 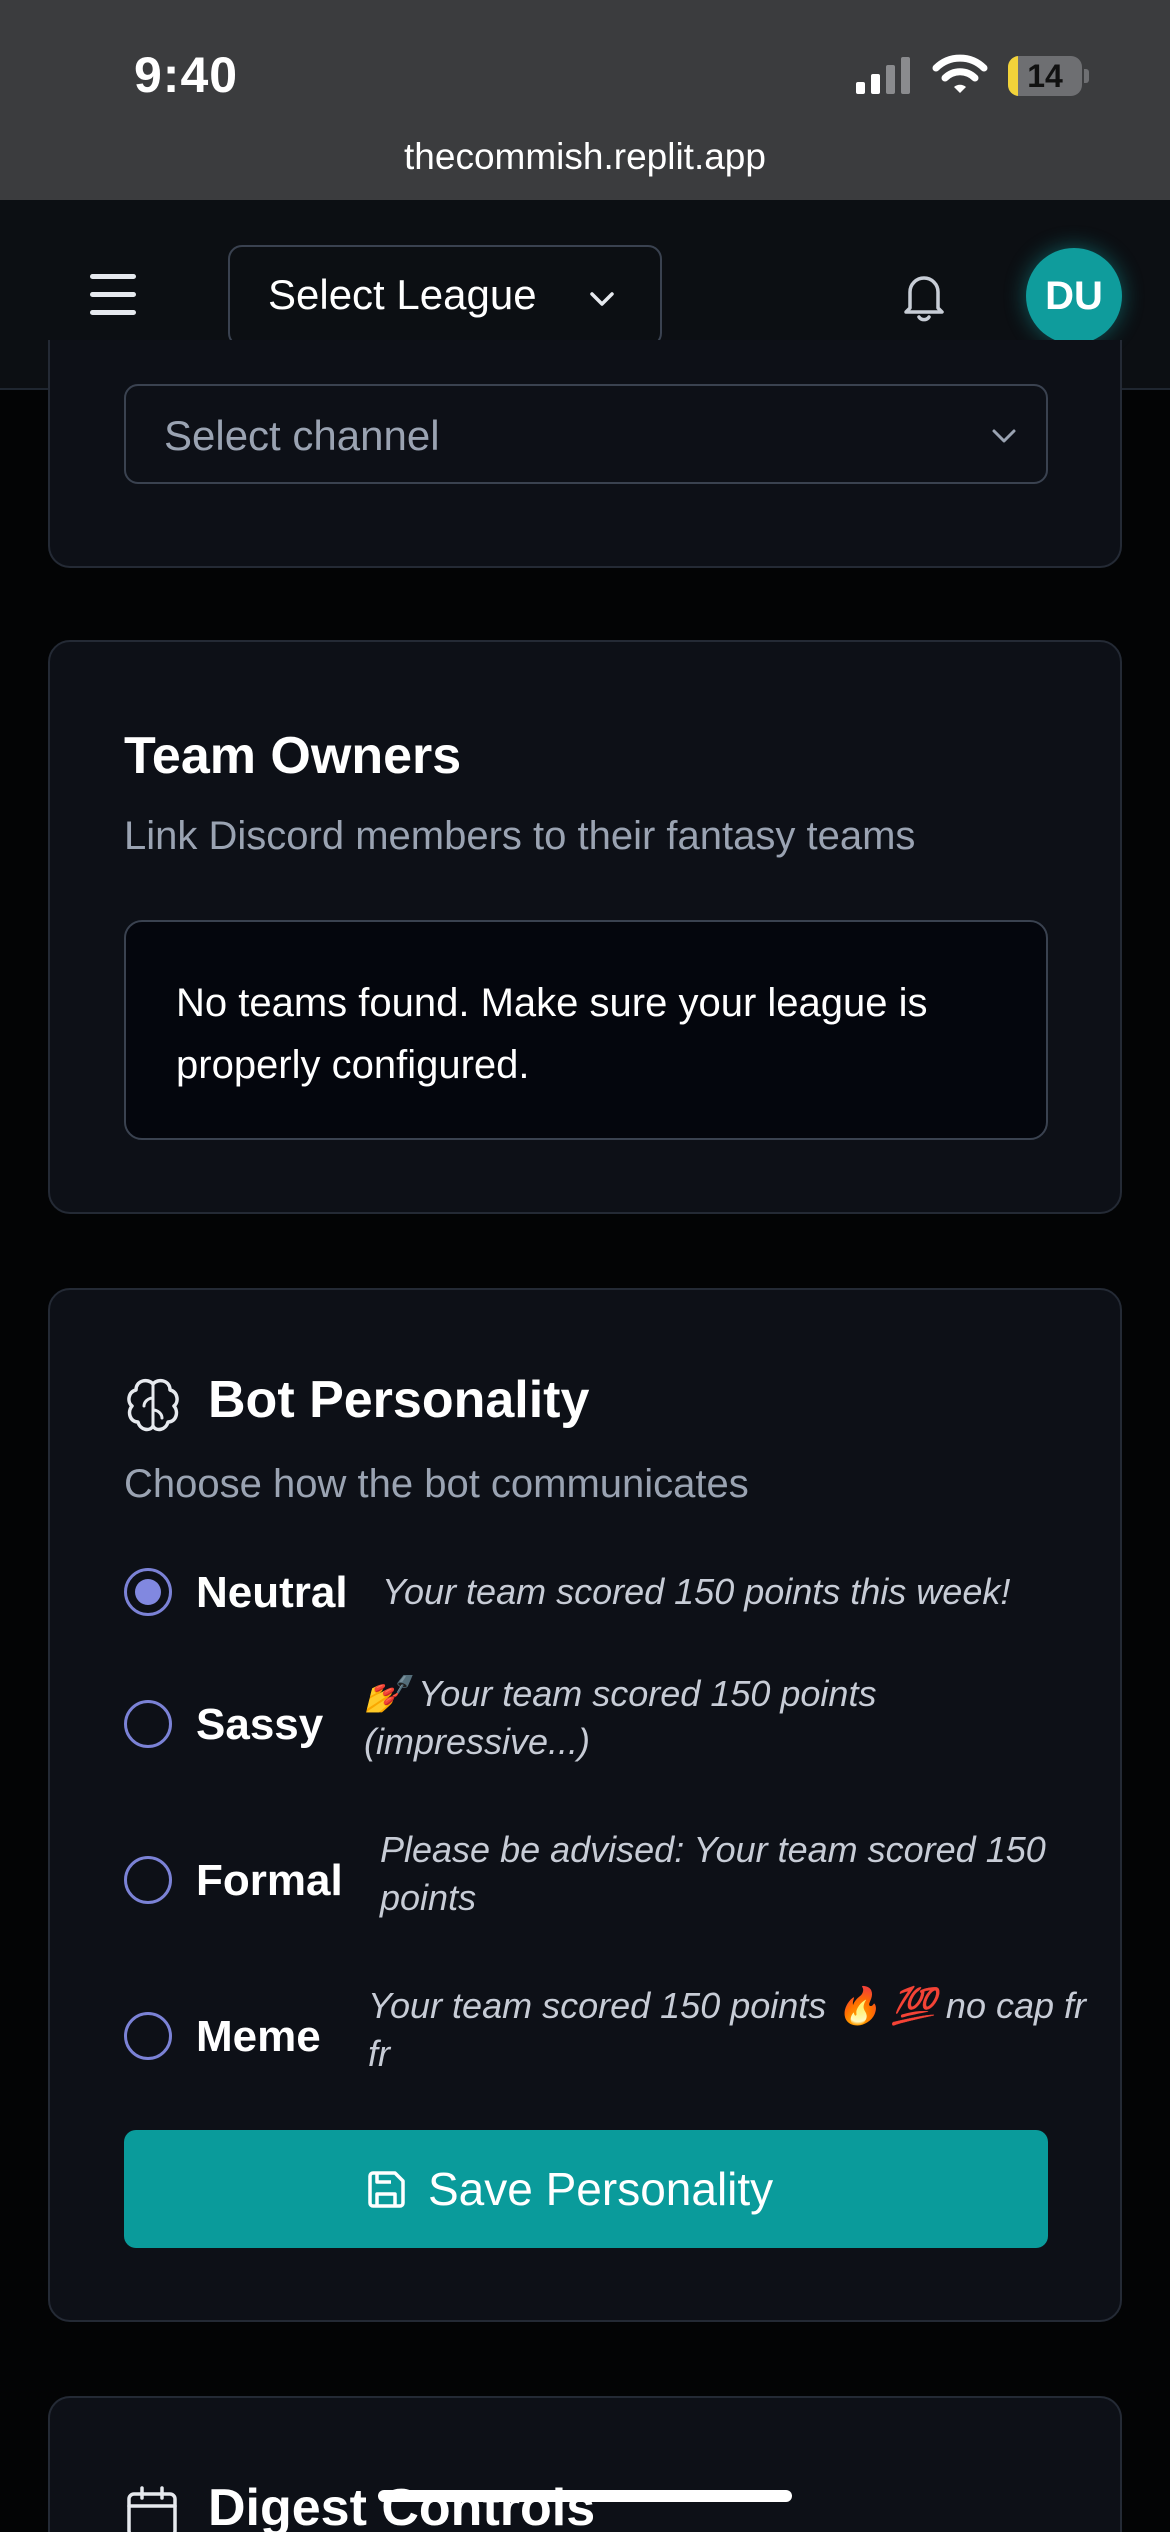 I want to click on browser-url: thecommish.replit.app, so click(x=585, y=157).